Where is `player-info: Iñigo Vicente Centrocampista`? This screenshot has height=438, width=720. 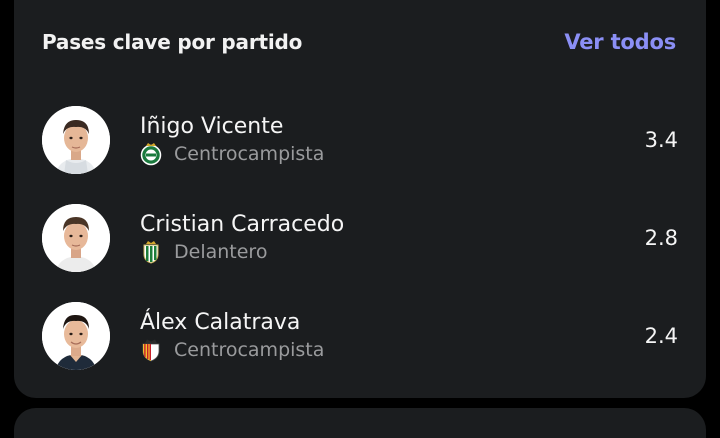 player-info: Iñigo Vicente Centrocampista is located at coordinates (379, 140).